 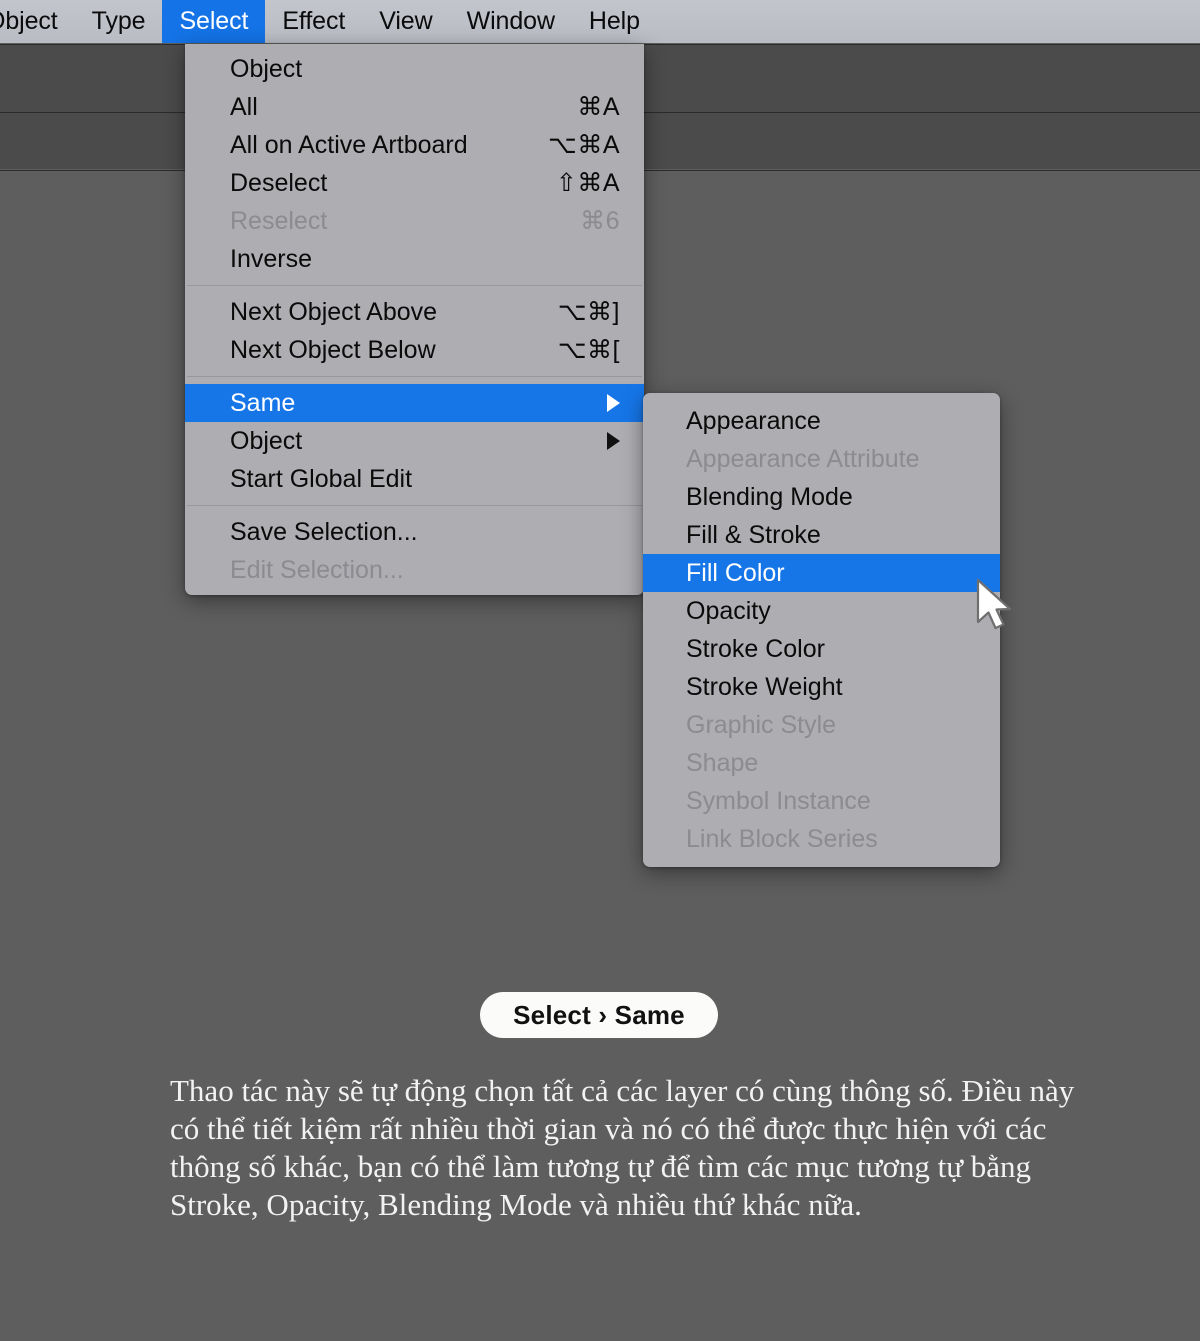 I want to click on select-menu-item-reselect: Reselect ⌘6, so click(x=414, y=221).